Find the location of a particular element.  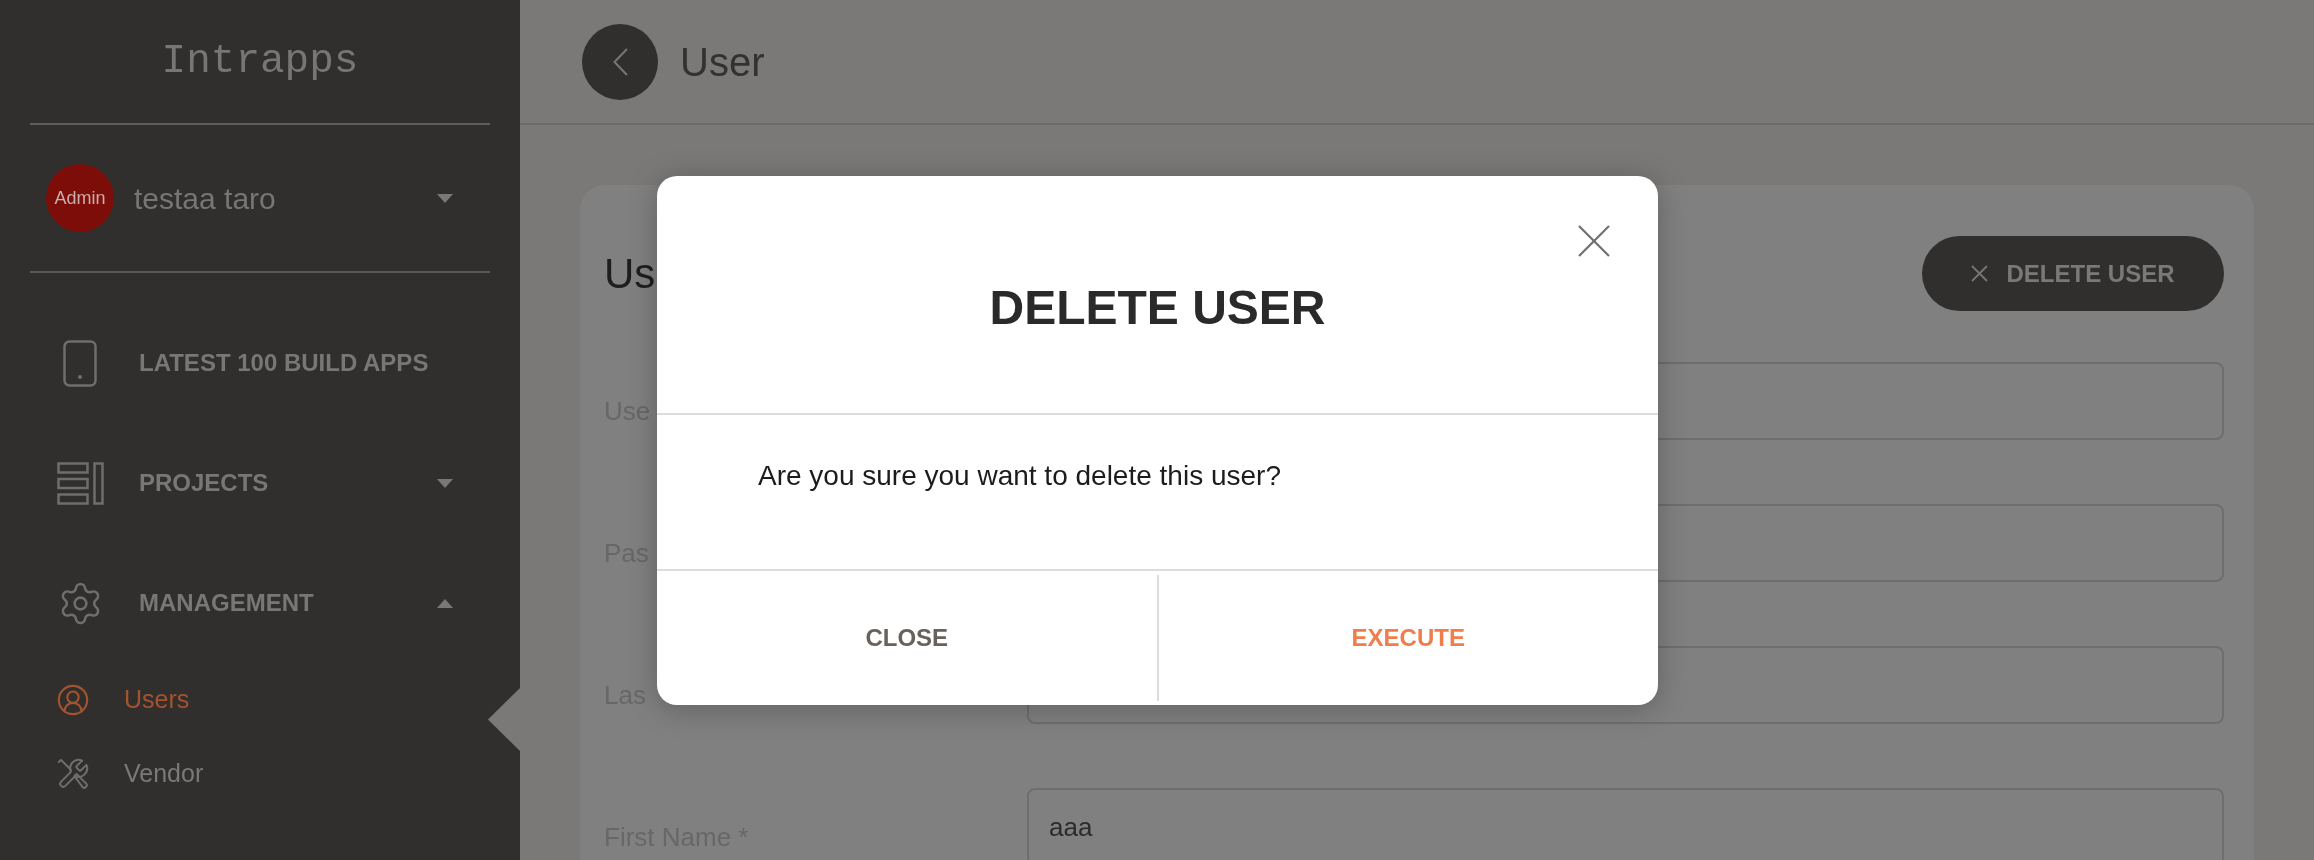

card-title: Us is located at coordinates (630, 273).